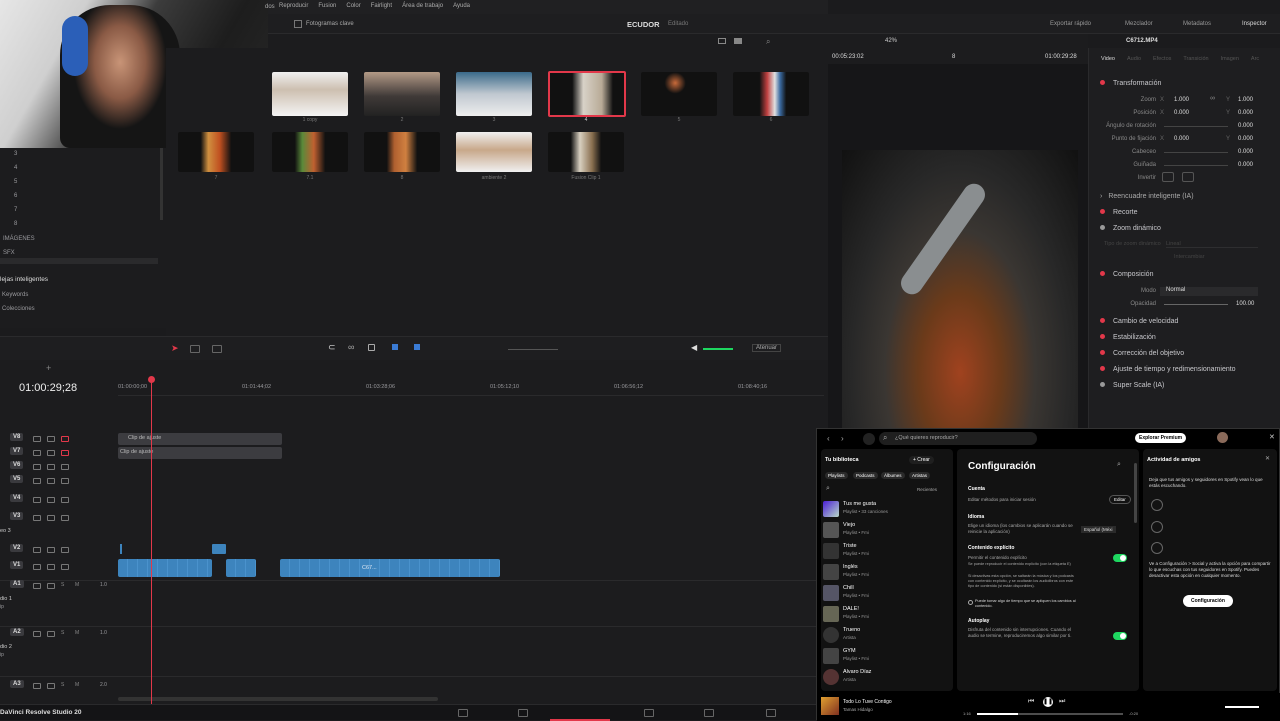 This screenshot has width=1280, height=721. I want to click on section-composite: Composición, so click(1126, 274).